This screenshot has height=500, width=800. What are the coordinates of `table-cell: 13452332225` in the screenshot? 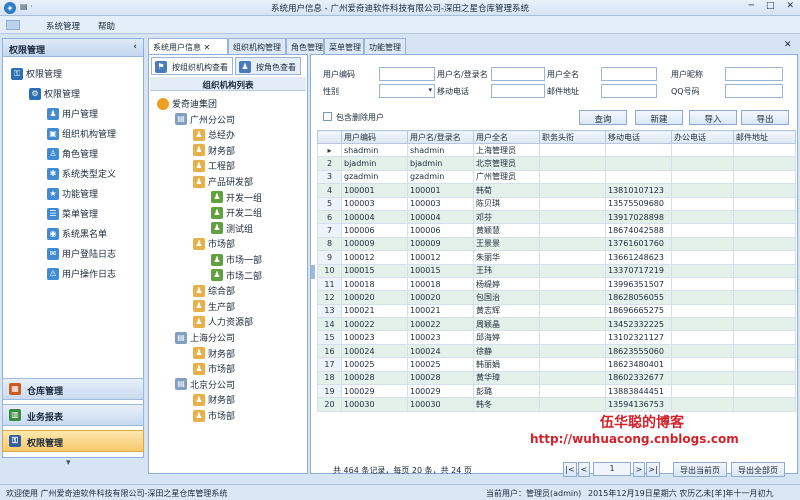 It's located at (638, 324).